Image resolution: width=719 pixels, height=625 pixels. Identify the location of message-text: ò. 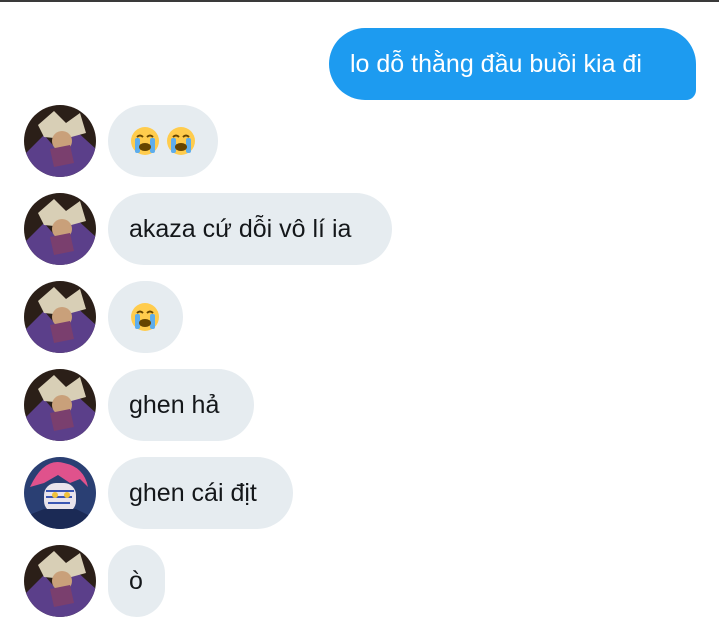
(136, 580).